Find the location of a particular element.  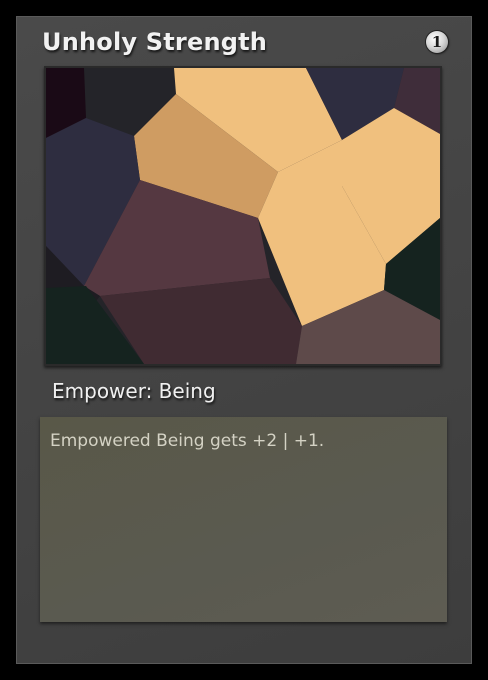

card-title: Unholy Strength is located at coordinates (155, 42).